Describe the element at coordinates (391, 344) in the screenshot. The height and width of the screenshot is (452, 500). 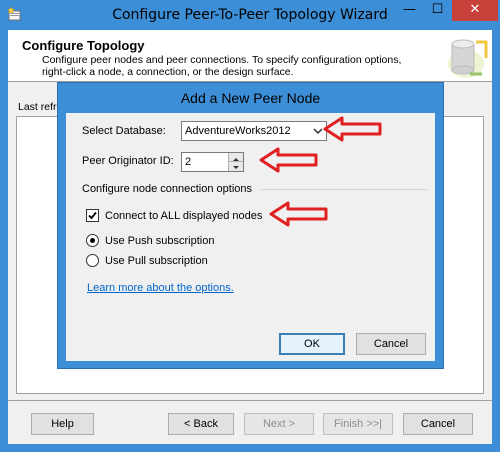
I see `dialog-cancel-button: Cancel` at that location.